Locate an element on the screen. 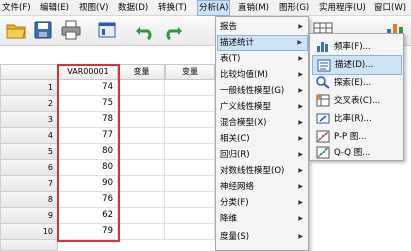 This screenshot has width=411, height=251. row-number-partial is located at coordinates (29, 245).